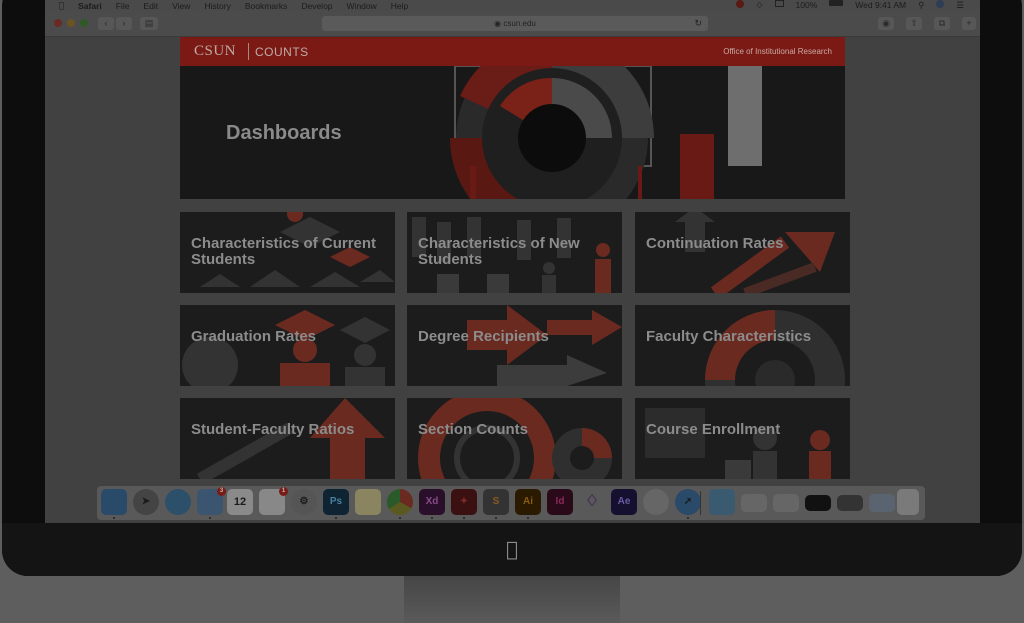  I want to click on tile-degree-recipients: Degree Recipients, so click(514, 345).